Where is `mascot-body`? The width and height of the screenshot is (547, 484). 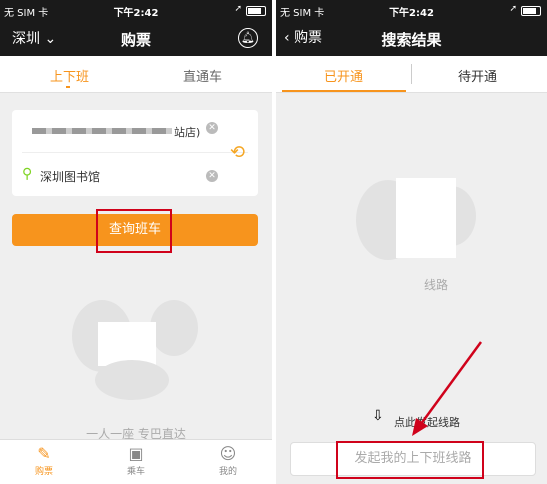 mascot-body is located at coordinates (132, 380).